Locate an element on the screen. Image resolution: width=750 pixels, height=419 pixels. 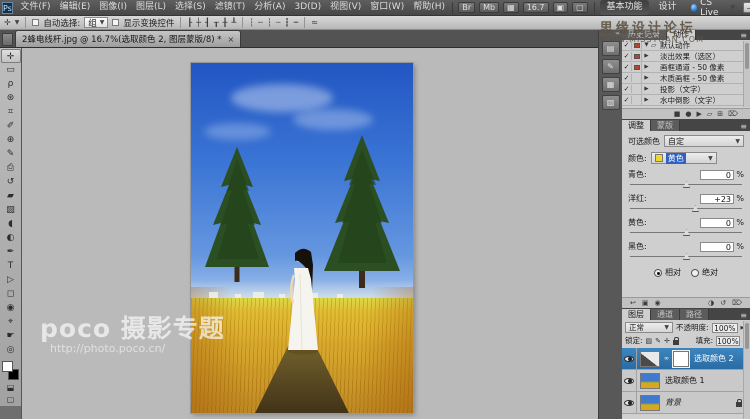
styles-panel-icon: ▤ is located at coordinates (610, 48).